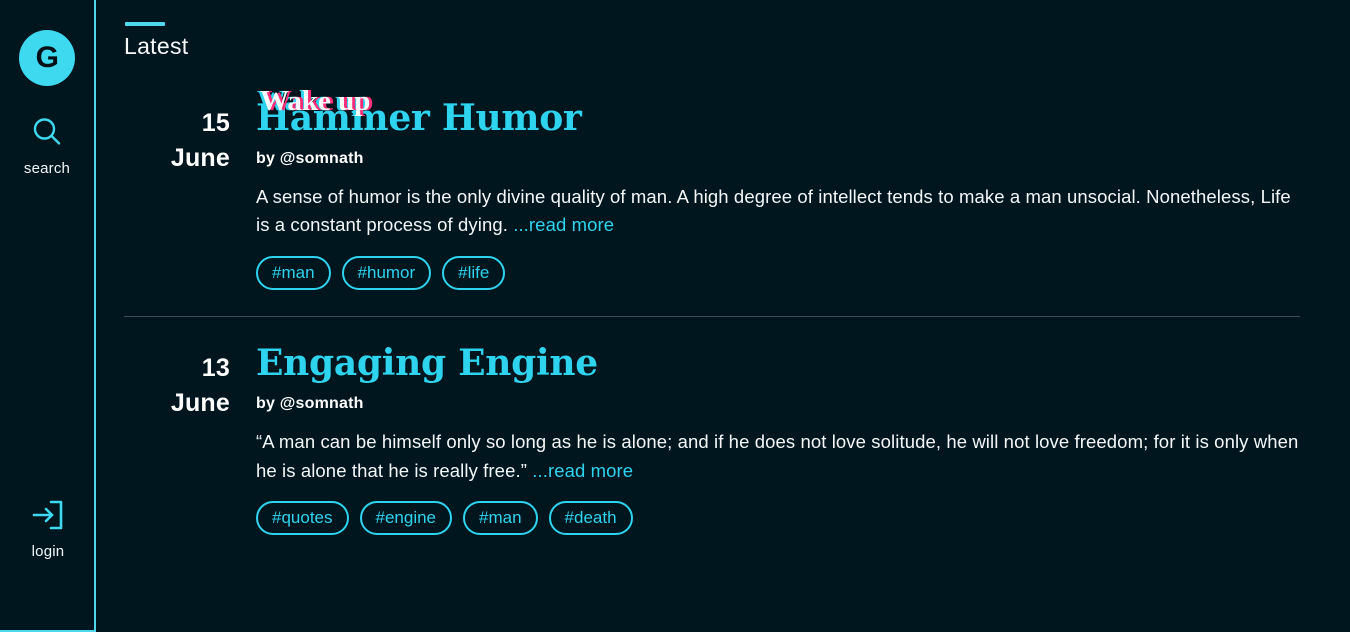  What do you see at coordinates (419, 118) in the screenshot?
I see `post-title-text: Hammer Humor` at bounding box center [419, 118].